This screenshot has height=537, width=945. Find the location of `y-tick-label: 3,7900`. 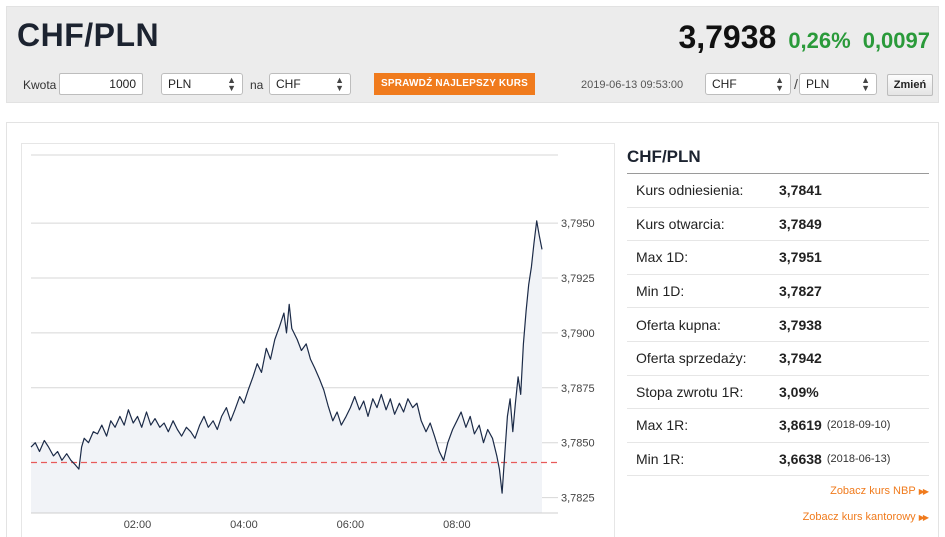

y-tick-label: 3,7900 is located at coordinates (578, 334).